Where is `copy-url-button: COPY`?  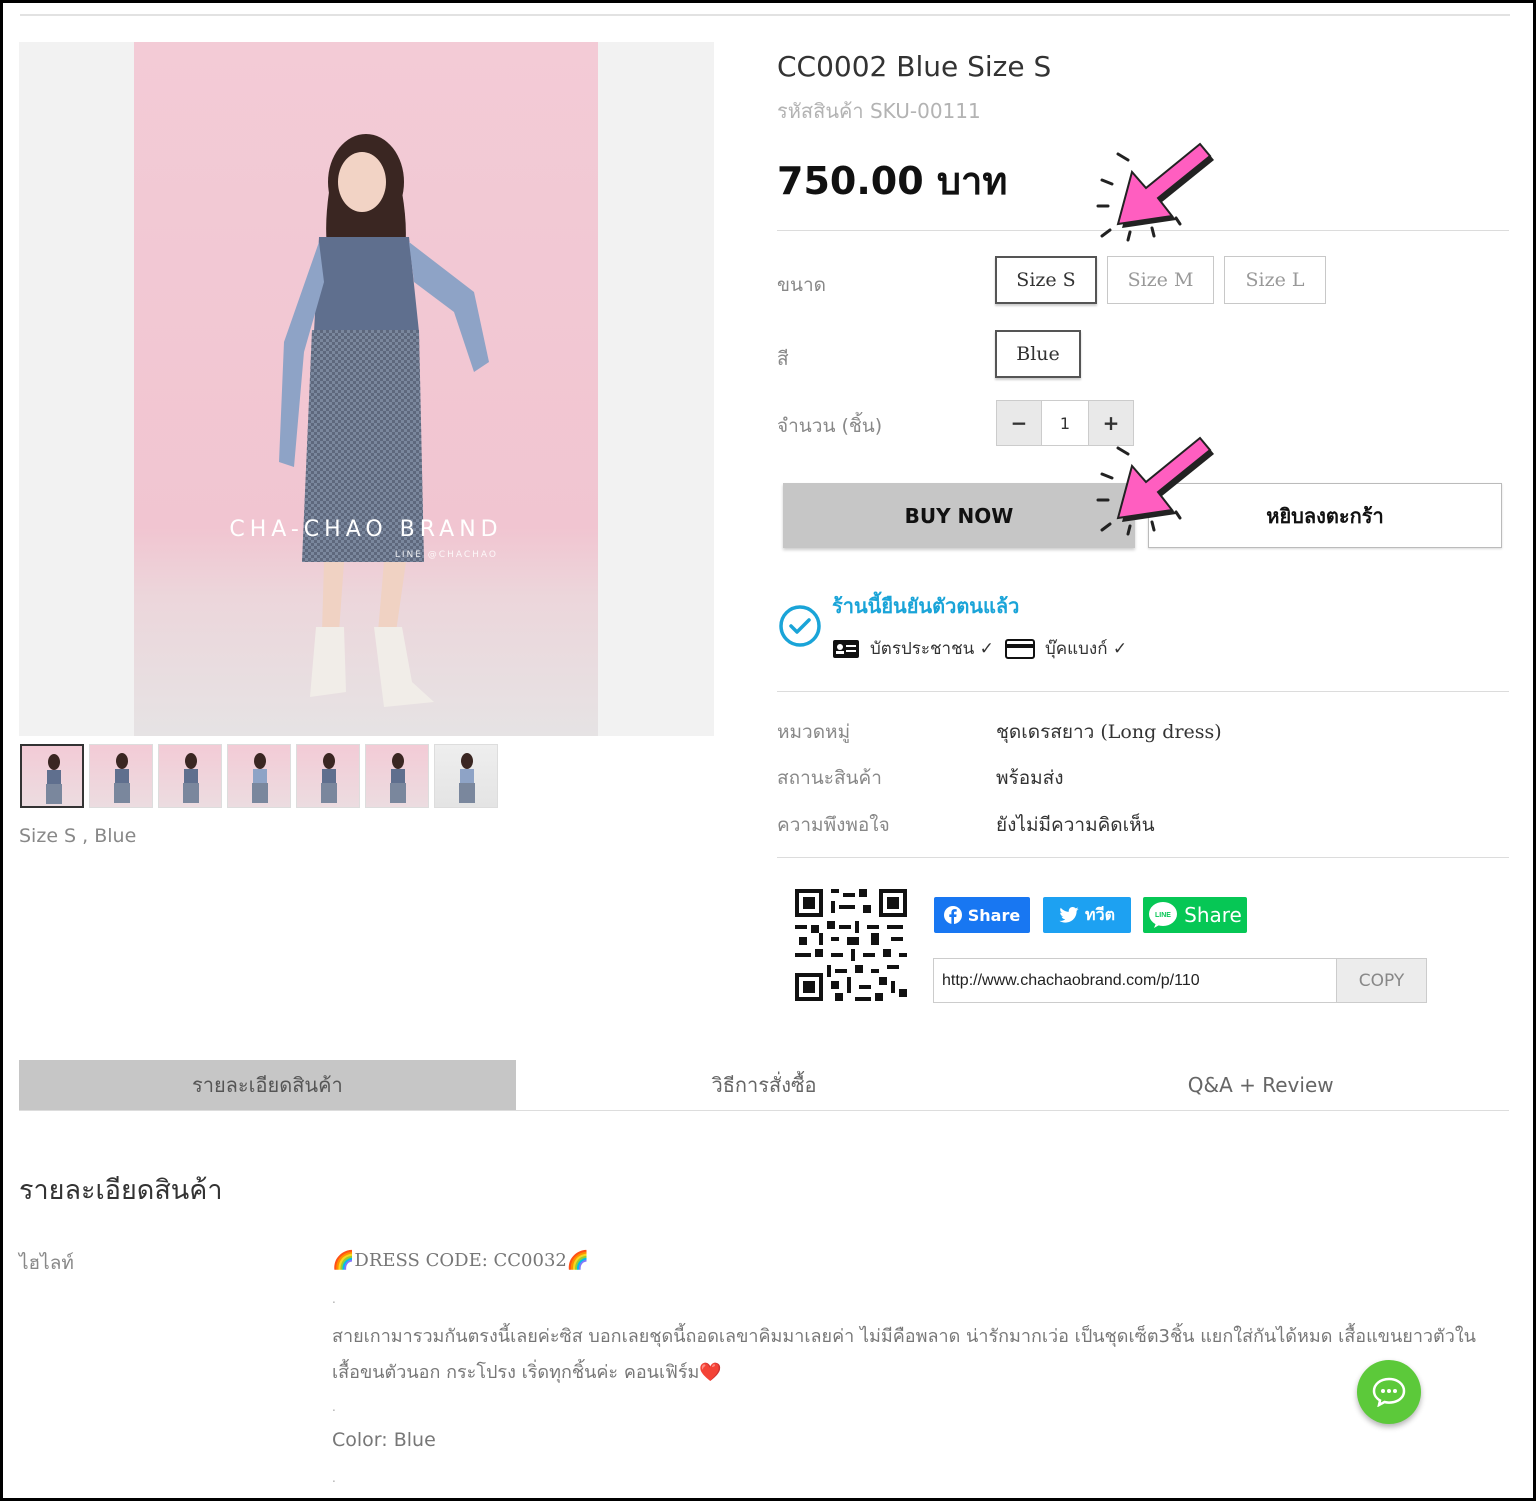 copy-url-button: COPY is located at coordinates (1381, 980).